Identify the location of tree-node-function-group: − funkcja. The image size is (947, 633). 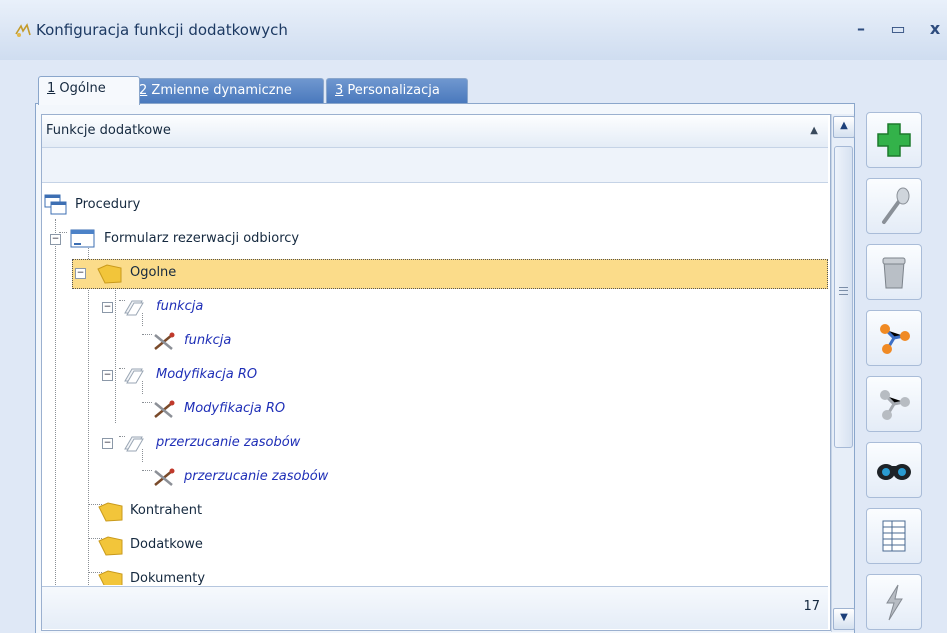
(248, 307).